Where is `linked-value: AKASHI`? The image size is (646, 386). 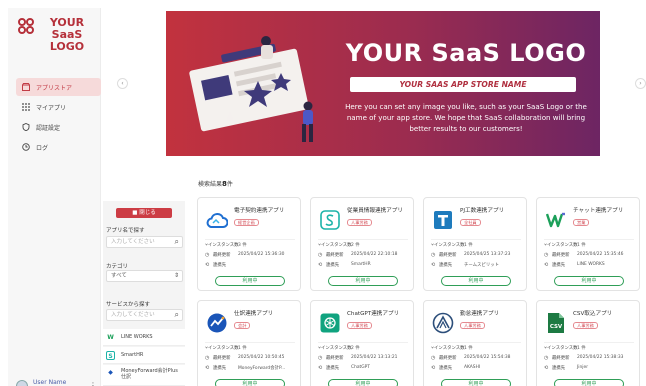
linked-value: AKASHI is located at coordinates (472, 367).